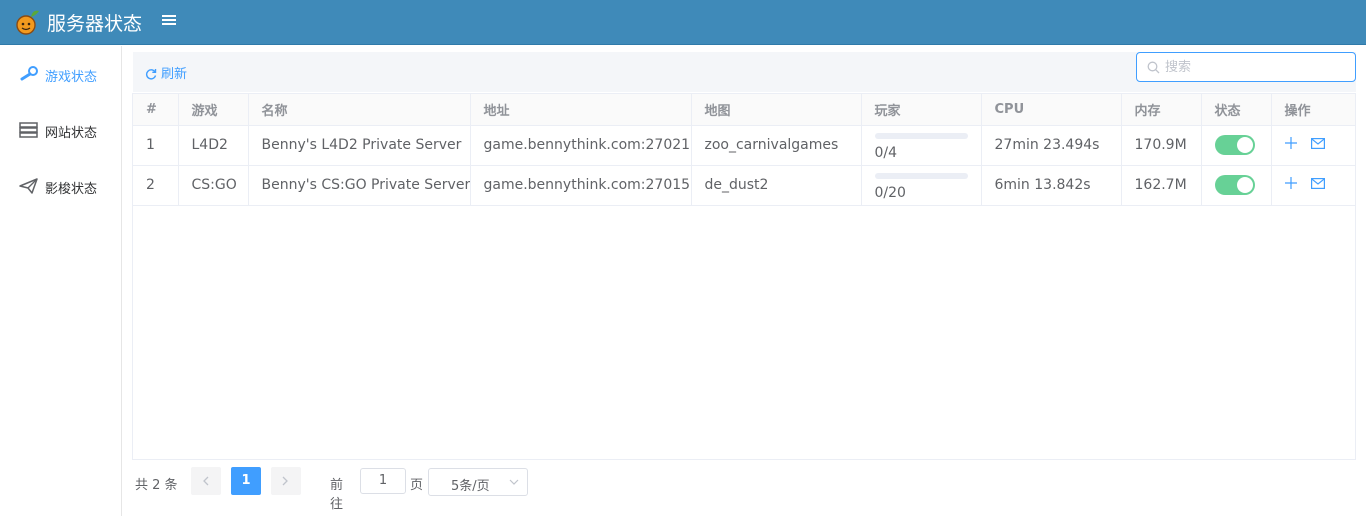  What do you see at coordinates (169, 22) in the screenshot?
I see `hamburger-icon` at bounding box center [169, 22].